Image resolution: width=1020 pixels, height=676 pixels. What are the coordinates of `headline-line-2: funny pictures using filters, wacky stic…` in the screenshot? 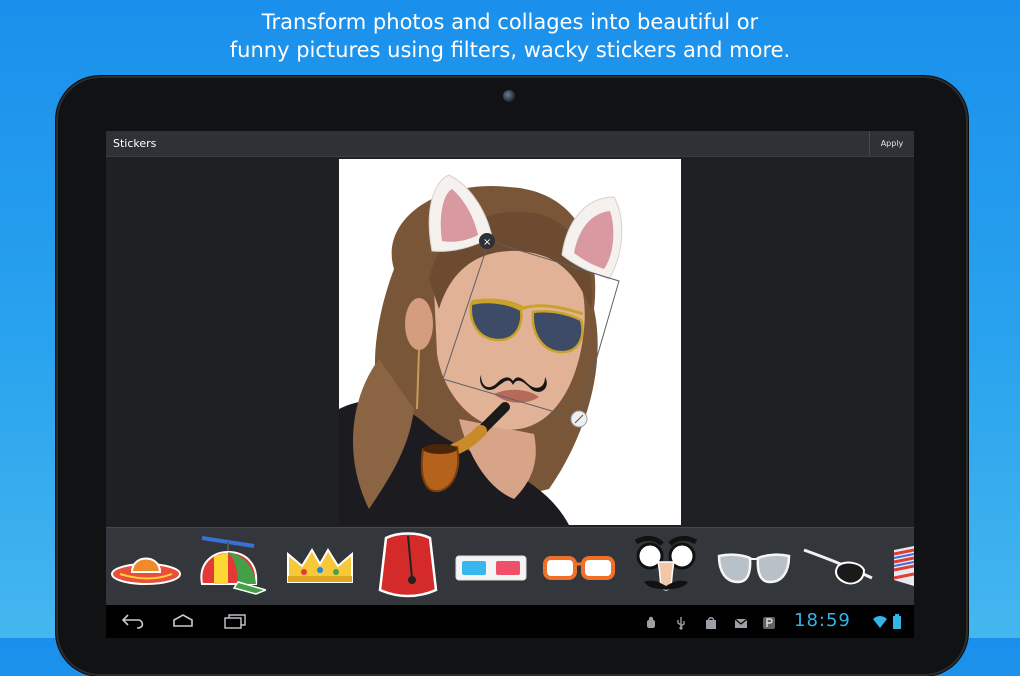 It's located at (510, 50).